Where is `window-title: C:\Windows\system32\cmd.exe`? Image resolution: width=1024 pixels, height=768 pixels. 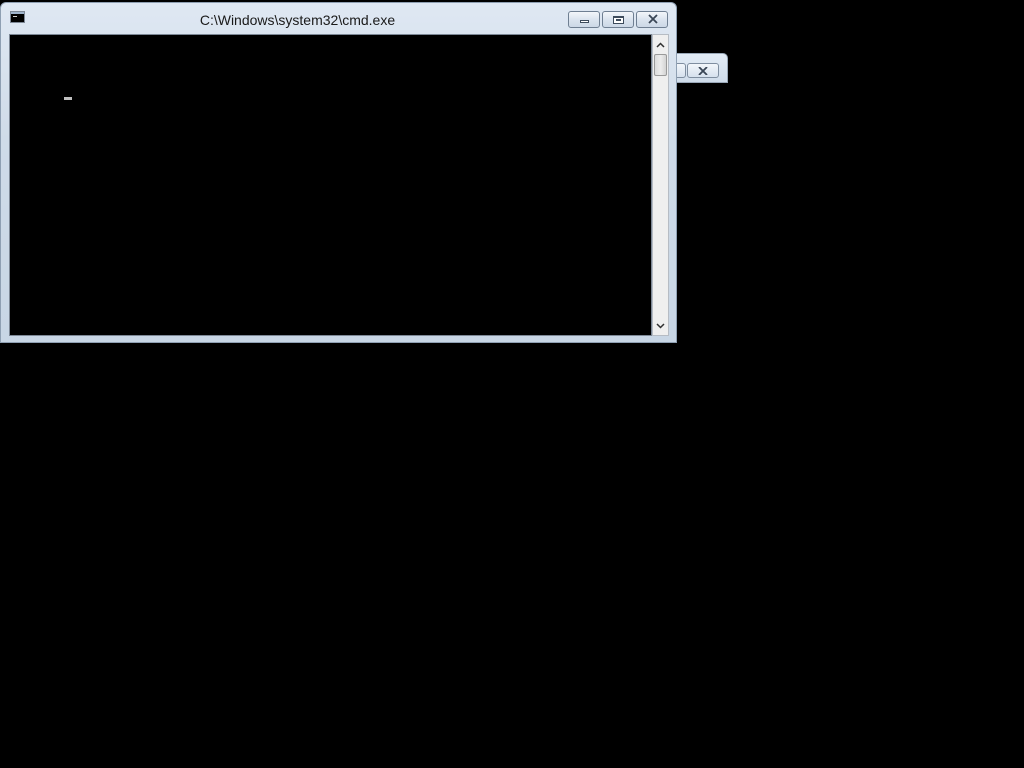 window-title: C:\Windows\system32\cmd.exe is located at coordinates (297, 20).